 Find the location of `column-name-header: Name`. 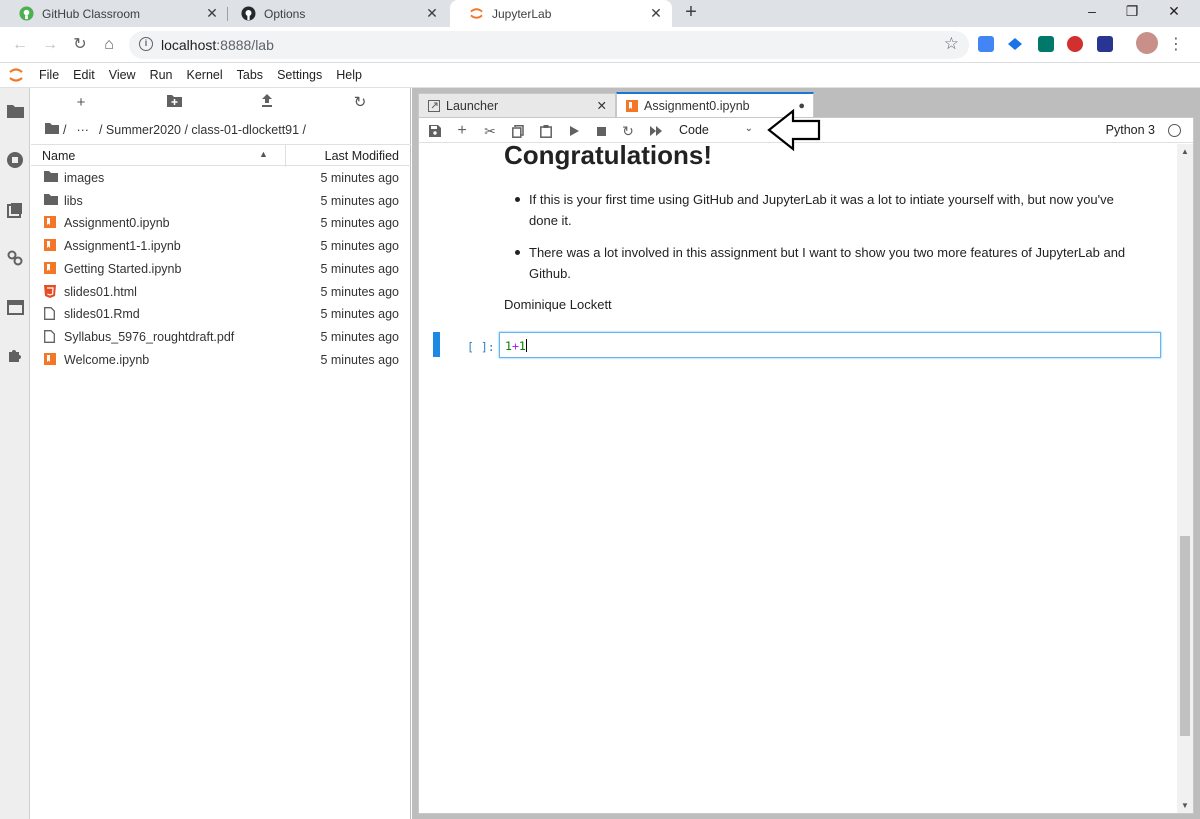

column-name-header: Name is located at coordinates (58, 156).